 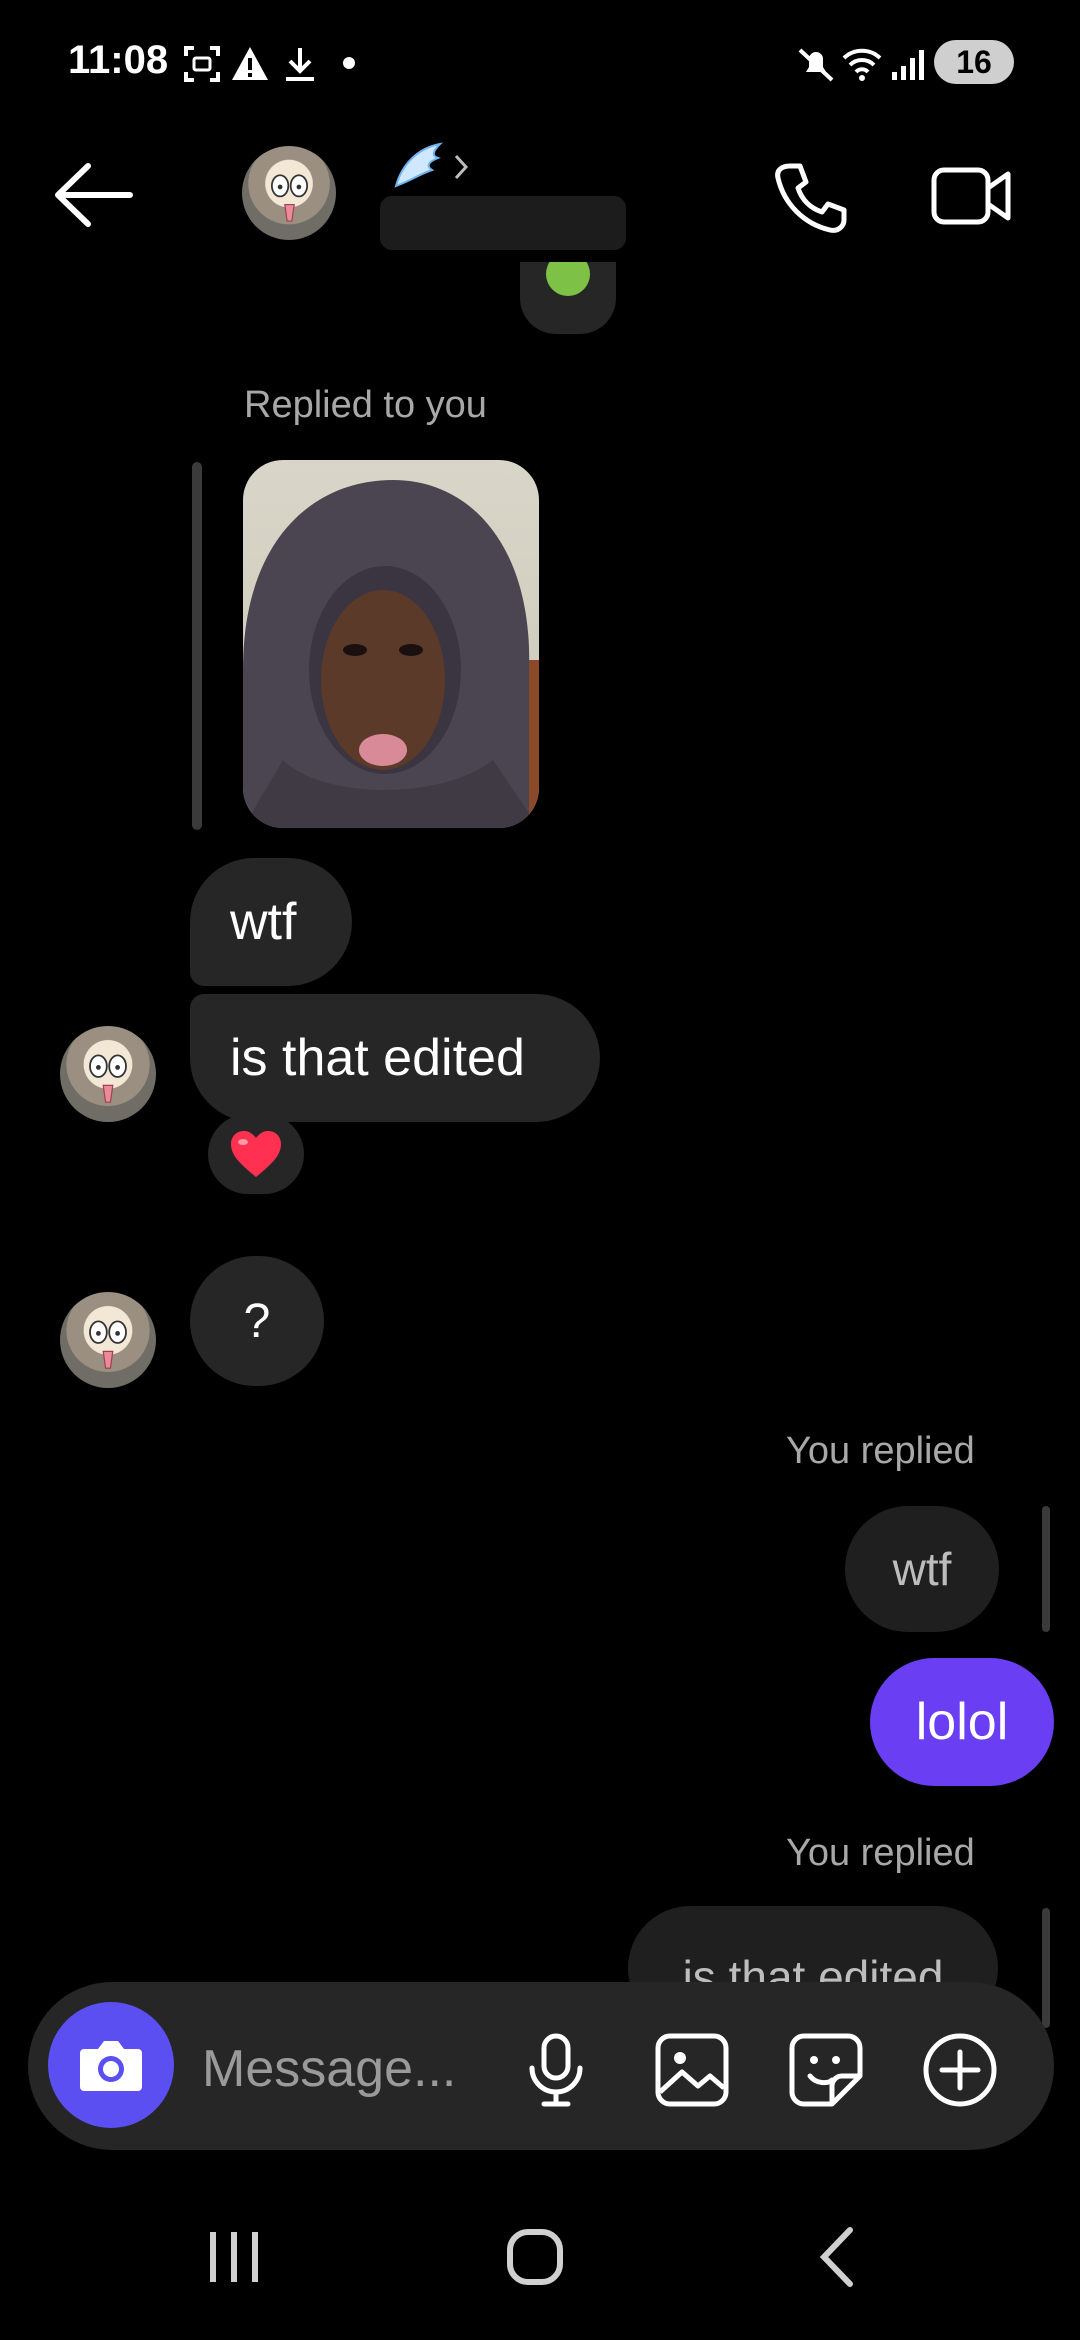 I want to click on quoted-text: wtf, so click(x=922, y=1569).